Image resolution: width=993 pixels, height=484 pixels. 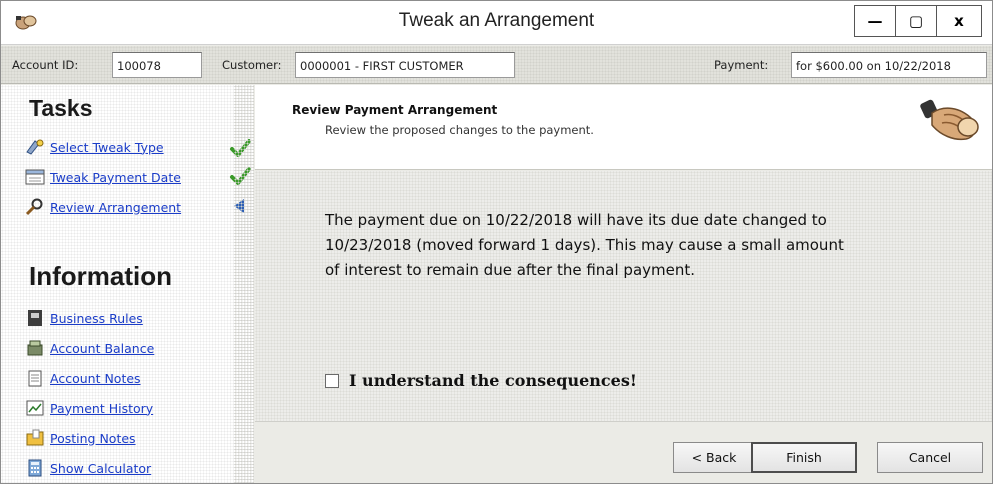 I want to click on step-title: Review Payment Arrangement, so click(x=395, y=110).